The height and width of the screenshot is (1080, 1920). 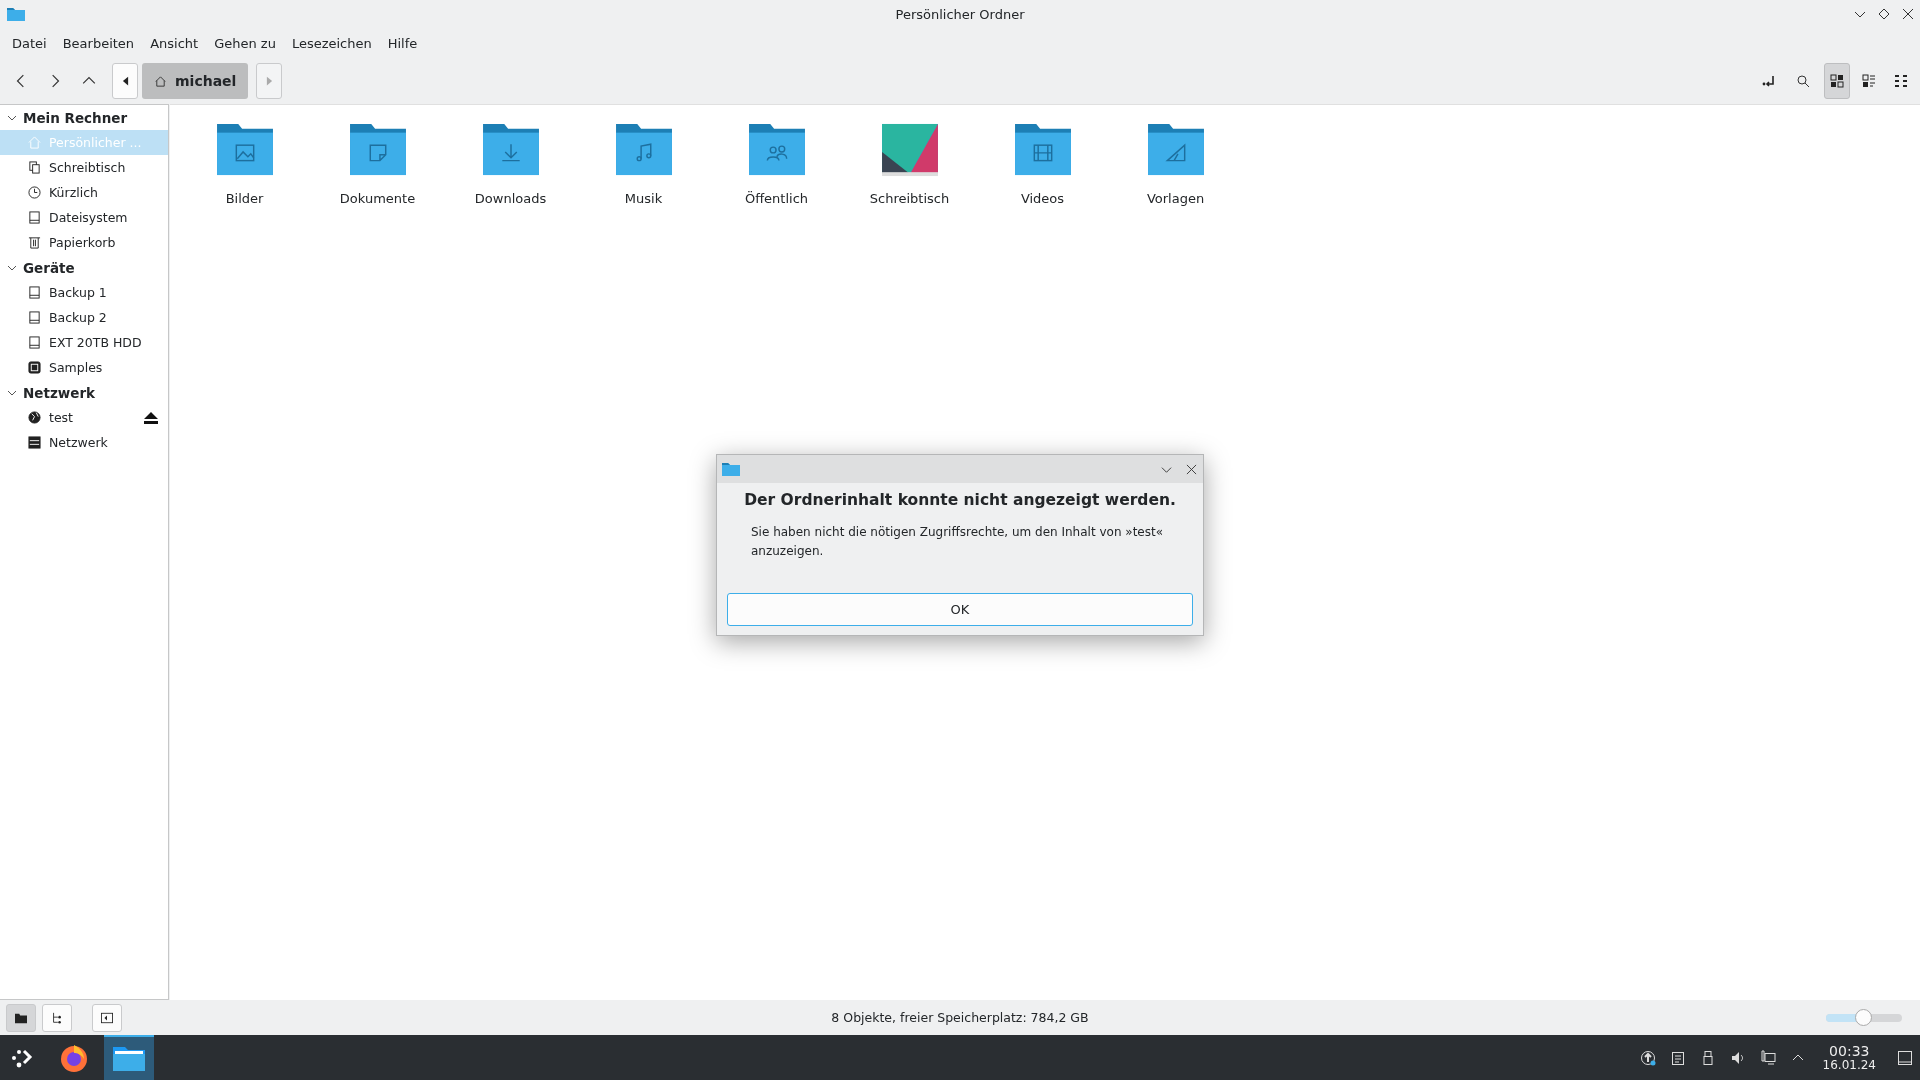 I want to click on details-list-icon, so click(x=1901, y=81).